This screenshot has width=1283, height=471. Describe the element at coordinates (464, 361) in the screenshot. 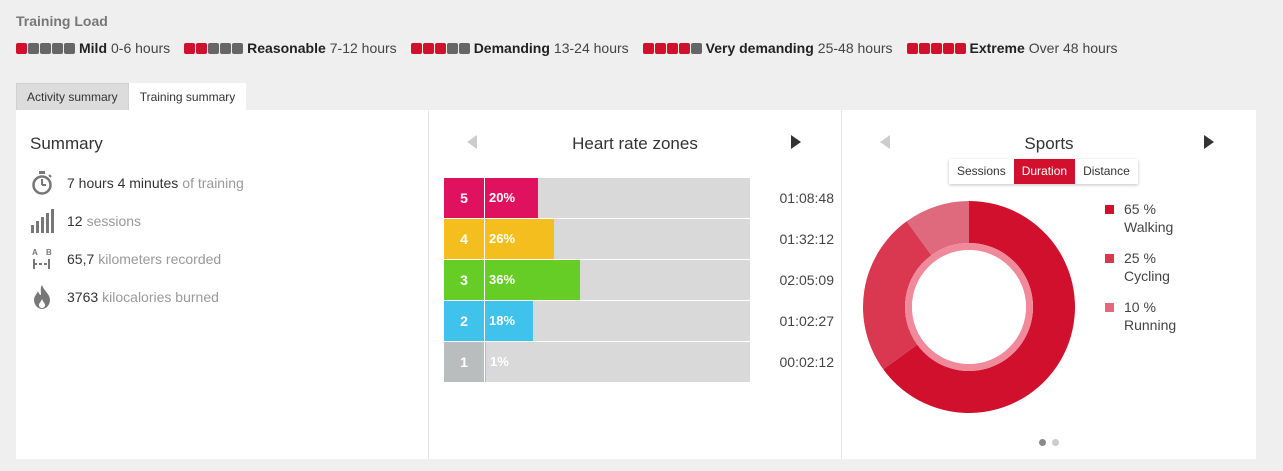

I see `zone-number: 1` at that location.